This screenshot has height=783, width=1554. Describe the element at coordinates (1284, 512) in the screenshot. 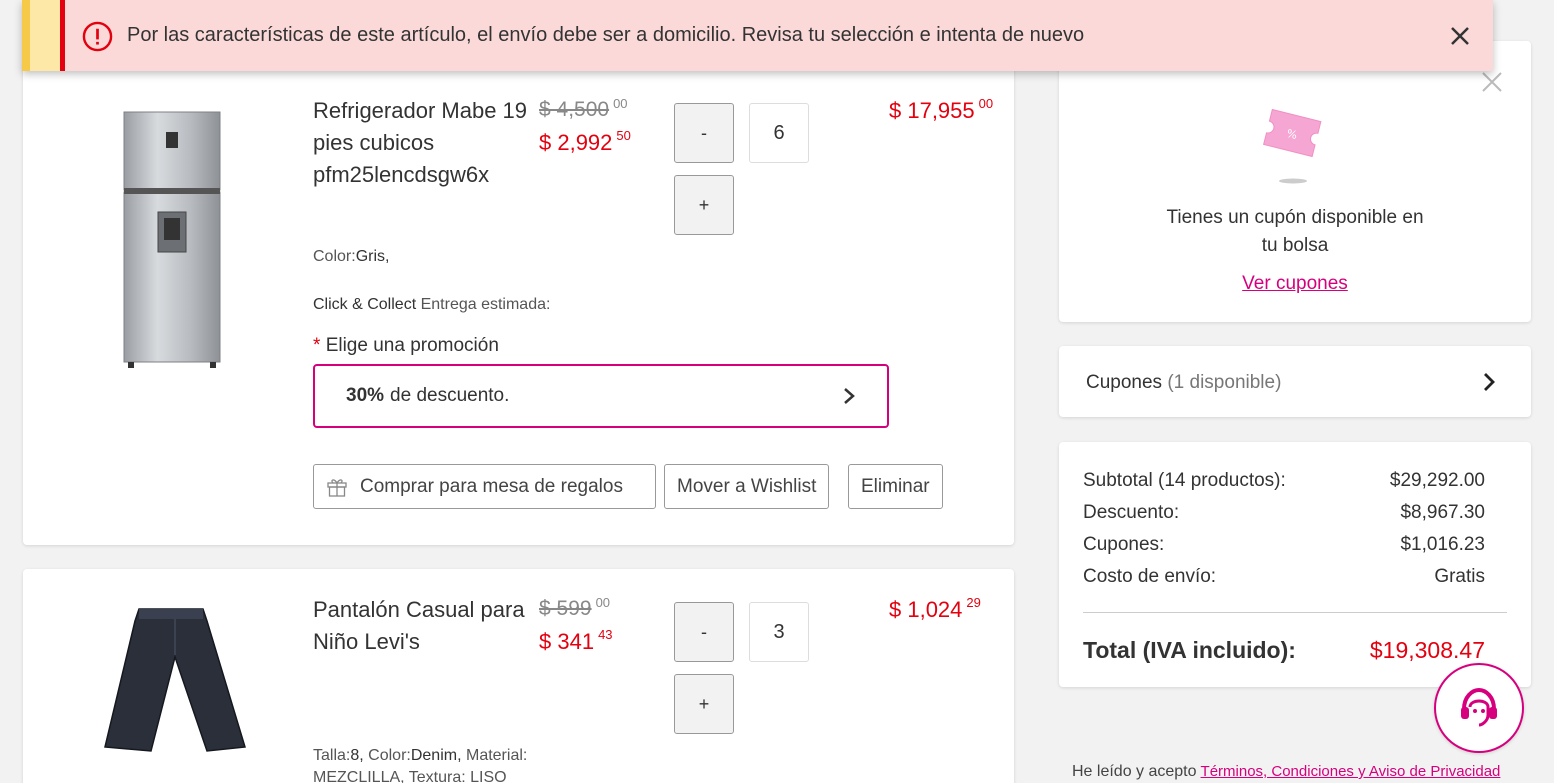

I see `summary-discount: Descuento: $8,967.30` at that location.